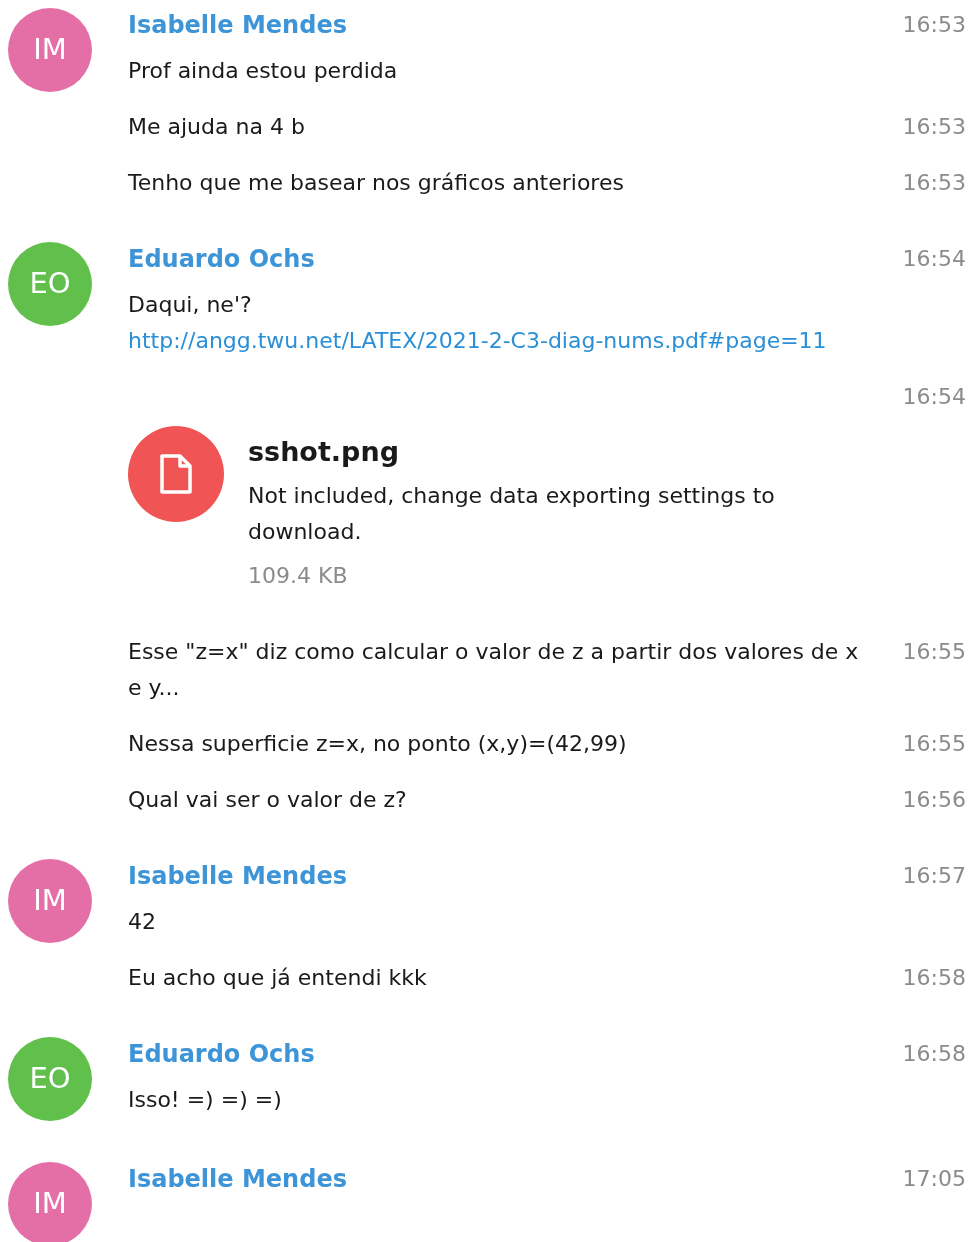  Describe the element at coordinates (934, 800) in the screenshot. I see `message-time: 16:56` at that location.